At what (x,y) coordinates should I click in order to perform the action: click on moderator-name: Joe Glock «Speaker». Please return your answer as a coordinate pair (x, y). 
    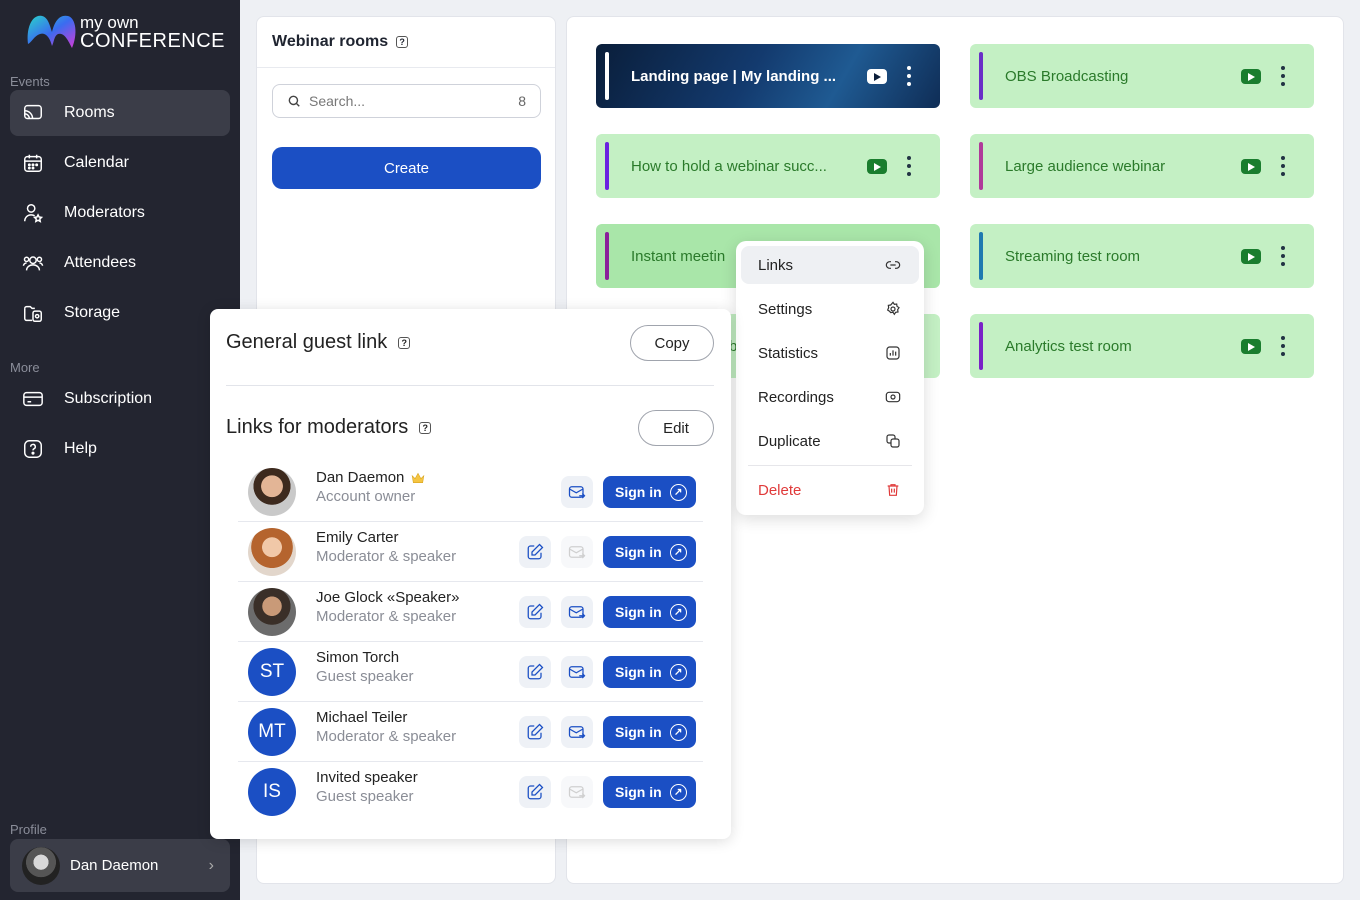
    Looking at the image, I should click on (388, 597).